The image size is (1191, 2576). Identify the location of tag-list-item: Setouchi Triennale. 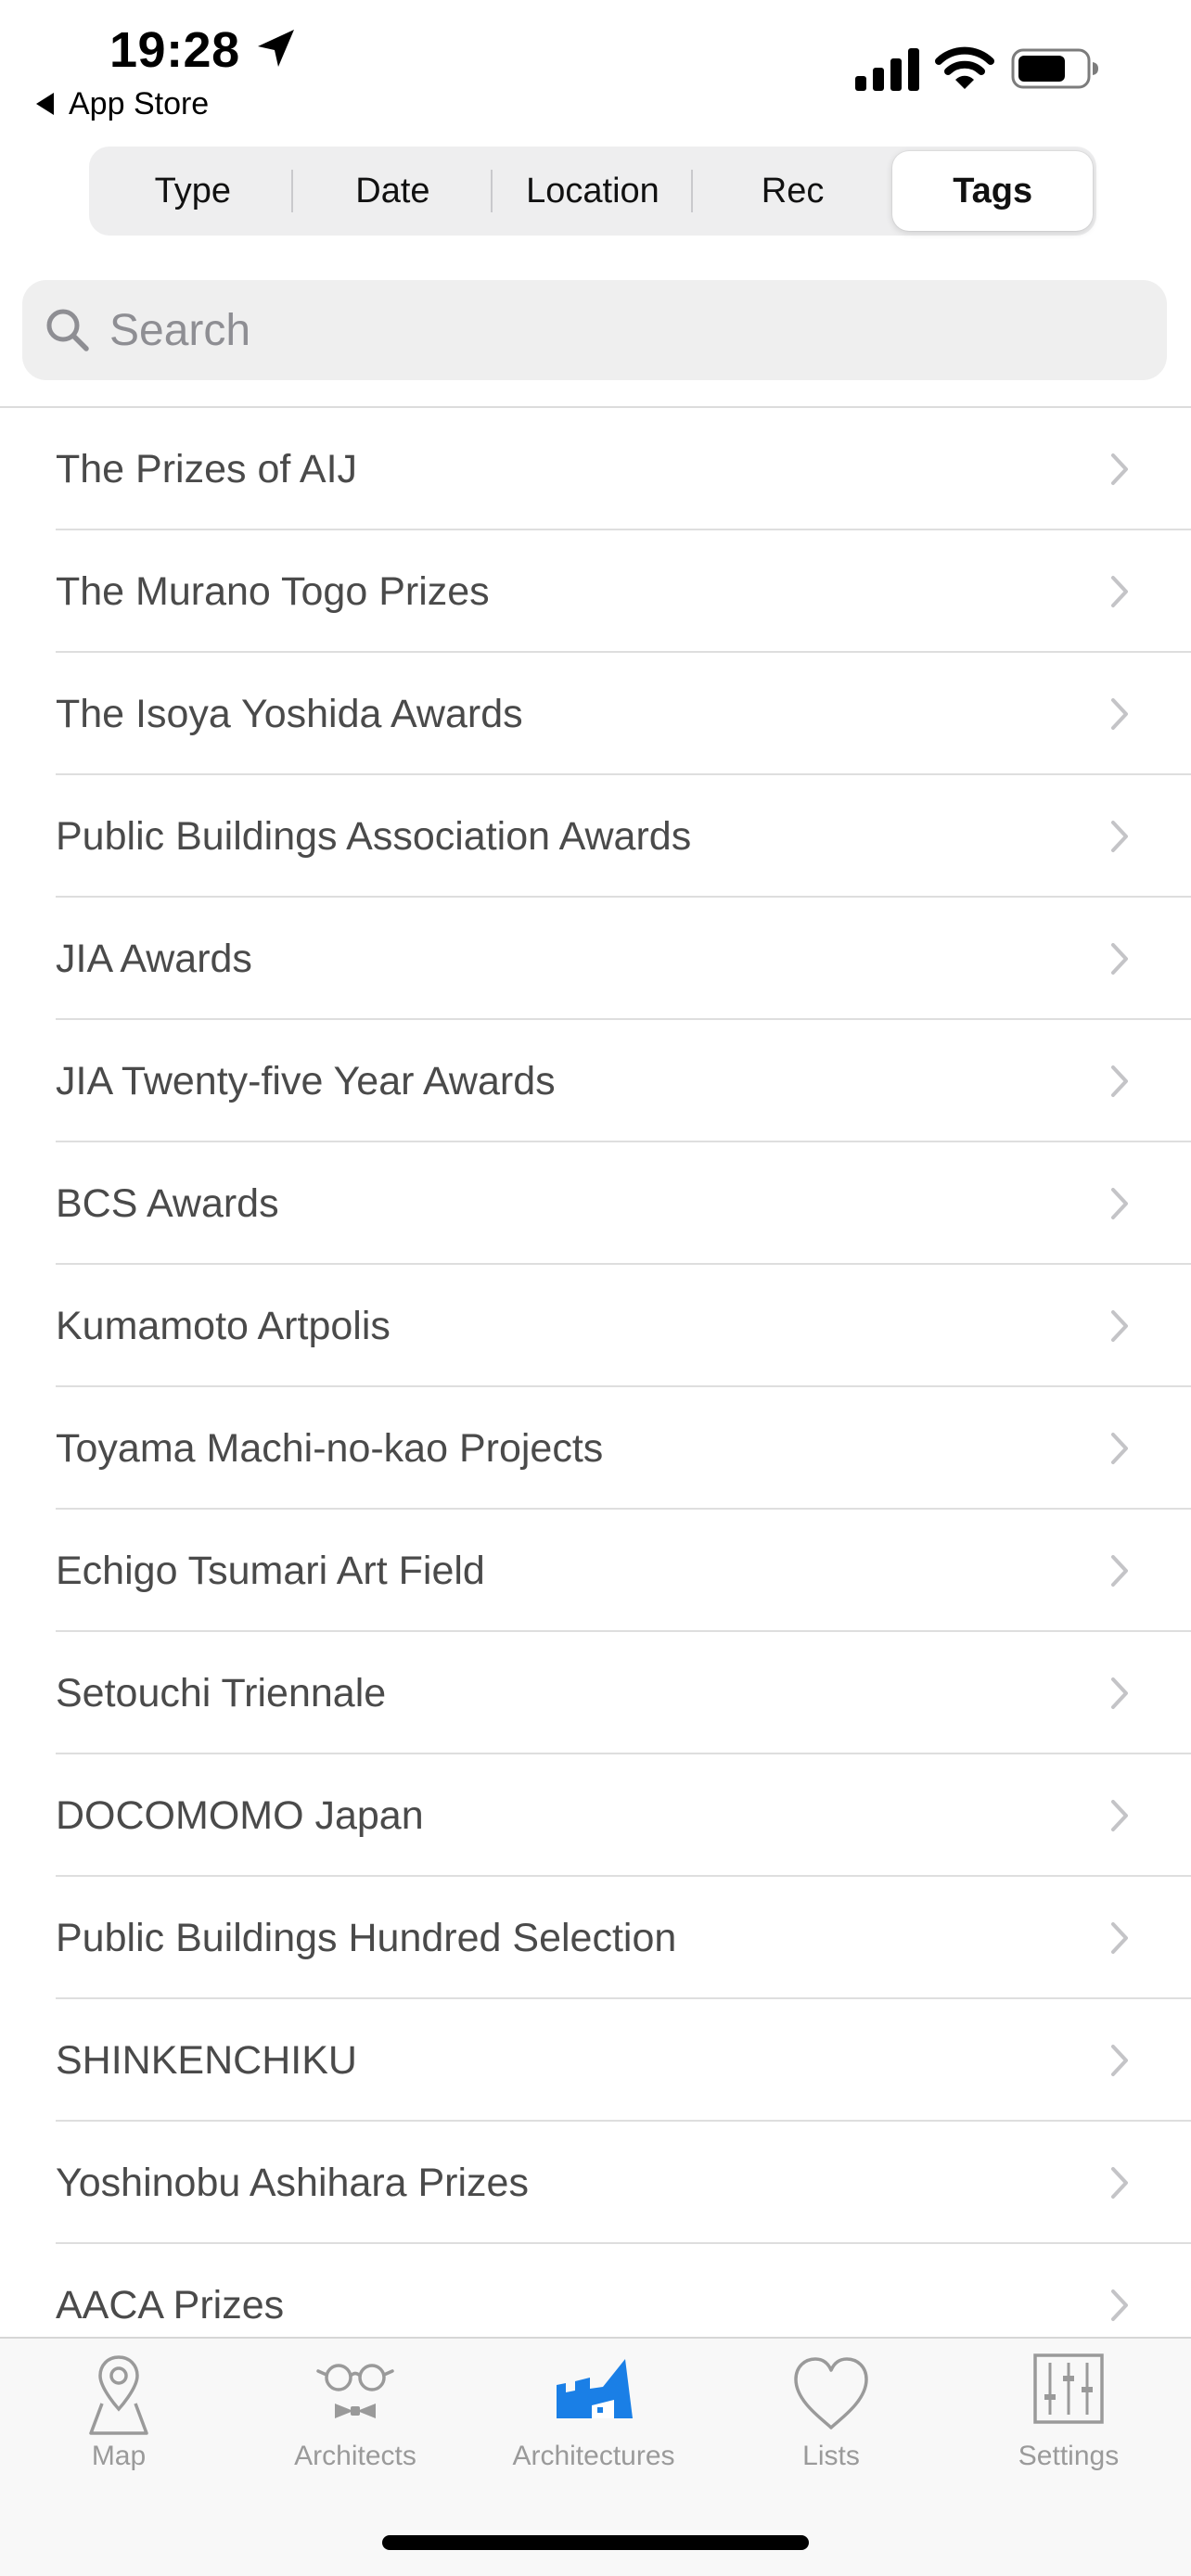
(595, 1693).